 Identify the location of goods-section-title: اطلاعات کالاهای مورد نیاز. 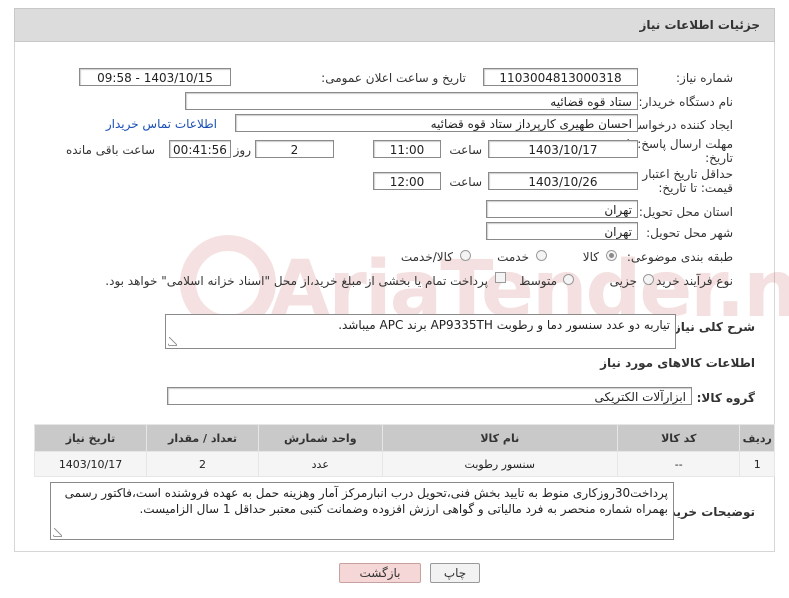
(677, 363).